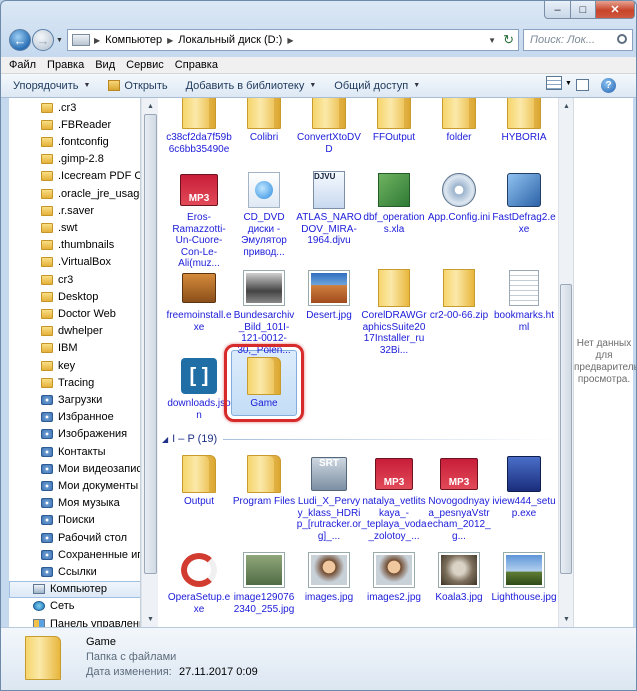 Image resolution: width=637 pixels, height=691 pixels. Describe the element at coordinates (74, 245) in the screenshot. I see `nav-item: .thumbnails` at that location.